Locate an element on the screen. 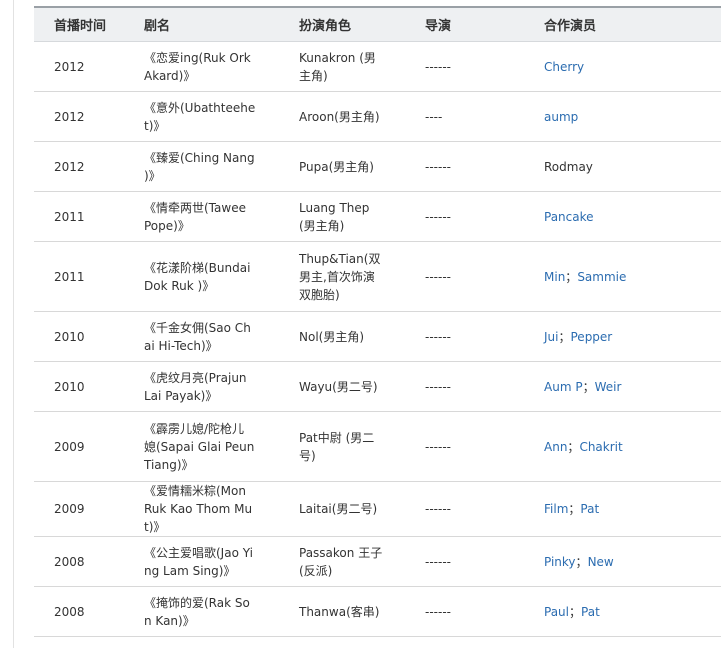  role-cell: Passakon 王子(反派) is located at coordinates (362, 561).